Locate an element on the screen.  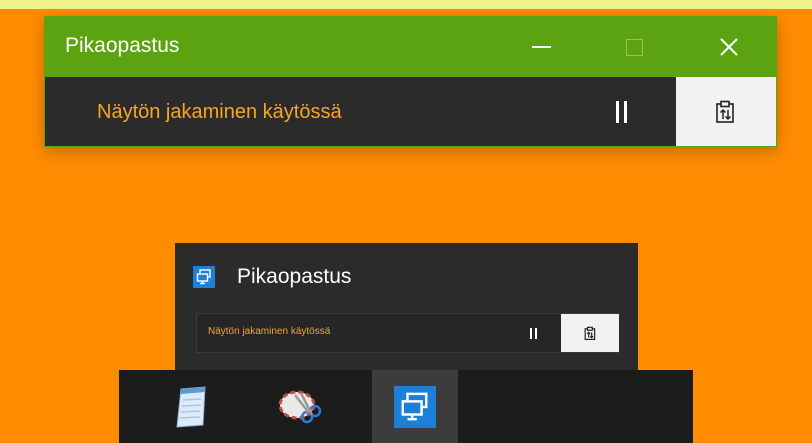
close-button is located at coordinates (729, 47).